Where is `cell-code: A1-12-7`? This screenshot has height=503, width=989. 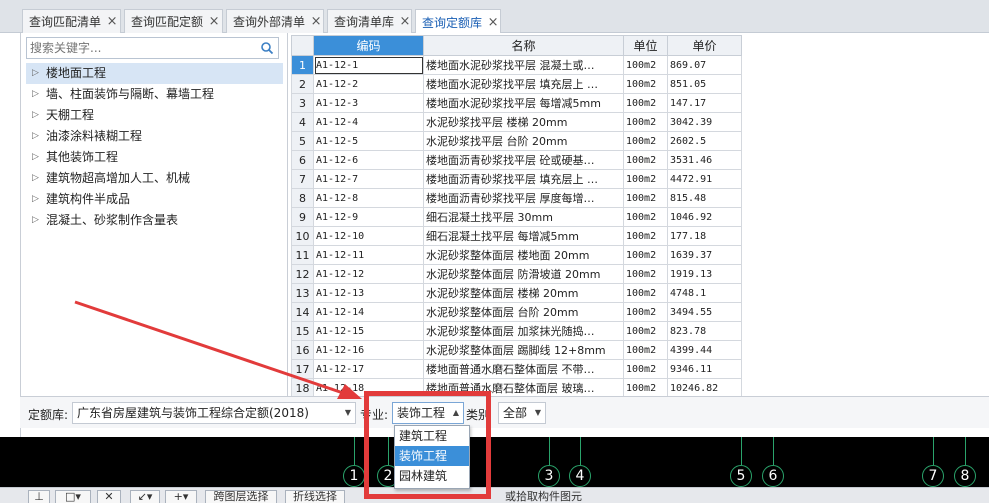
cell-code: A1-12-7 is located at coordinates (368, 179).